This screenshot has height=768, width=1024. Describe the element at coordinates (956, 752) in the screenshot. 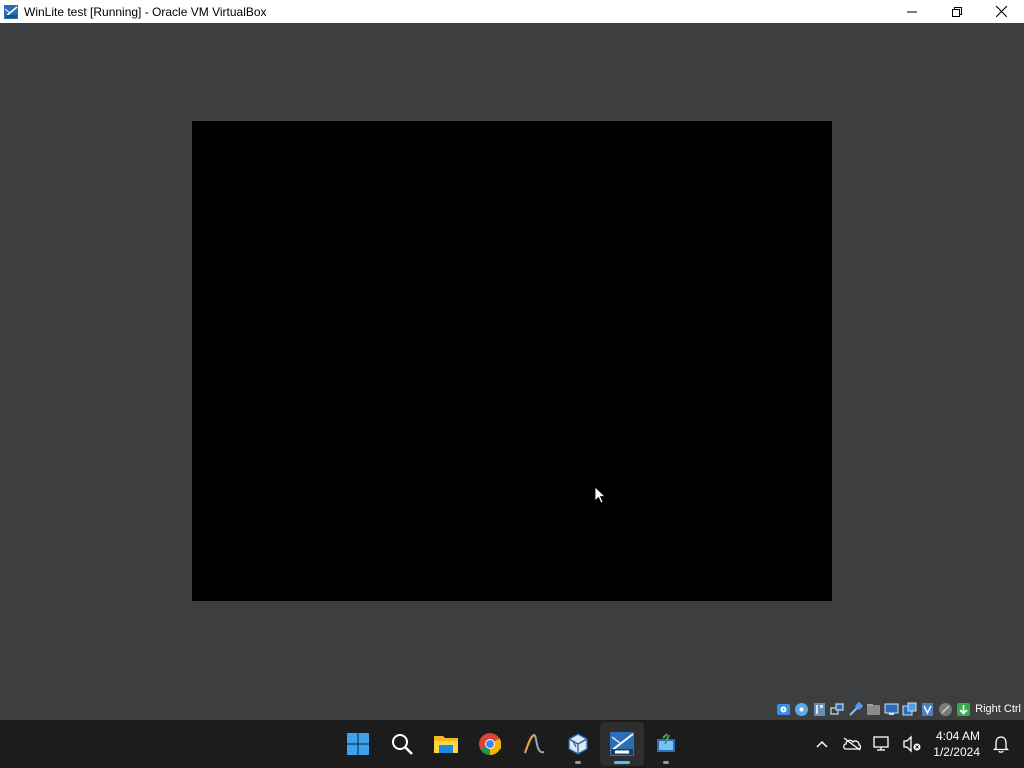

I see `clock-date: 1/2/2024` at that location.